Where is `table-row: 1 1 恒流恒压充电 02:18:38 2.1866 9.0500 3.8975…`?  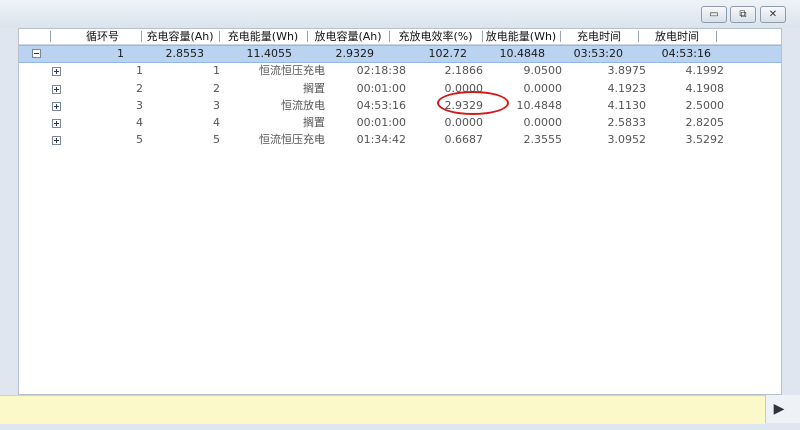
table-row: 1 1 恒流恒压充电 02:18:38 2.1866 9.0500 3.8975… is located at coordinates (400, 71).